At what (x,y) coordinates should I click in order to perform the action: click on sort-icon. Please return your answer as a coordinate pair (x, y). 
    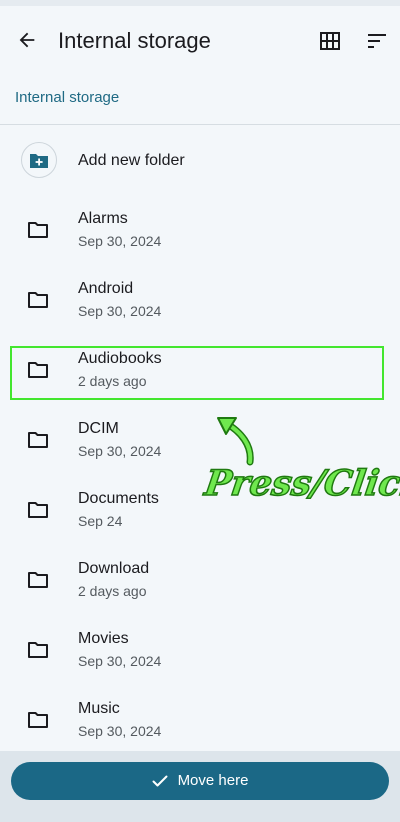
    Looking at the image, I should click on (377, 41).